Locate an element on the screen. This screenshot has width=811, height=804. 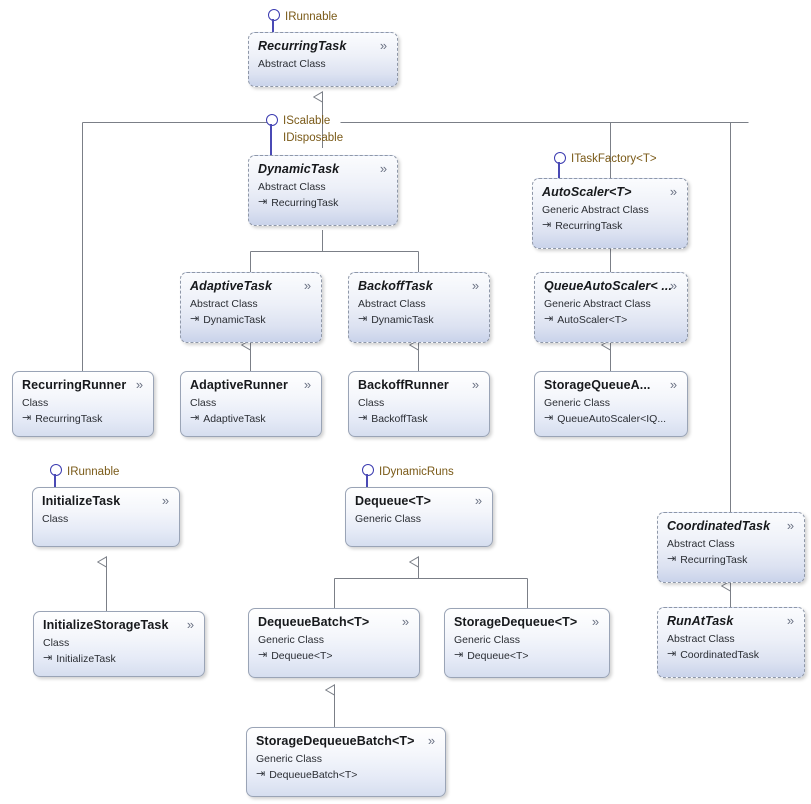
class-title: InitializeStorageTask is located at coordinates (106, 625).